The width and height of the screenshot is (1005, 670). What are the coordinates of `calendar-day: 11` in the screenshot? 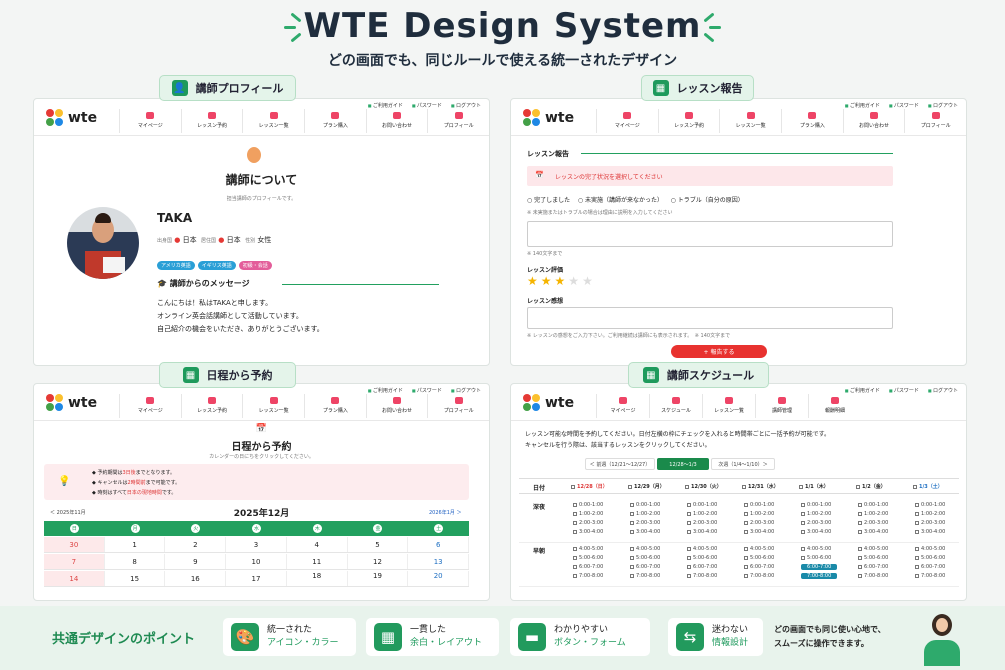 It's located at (317, 561).